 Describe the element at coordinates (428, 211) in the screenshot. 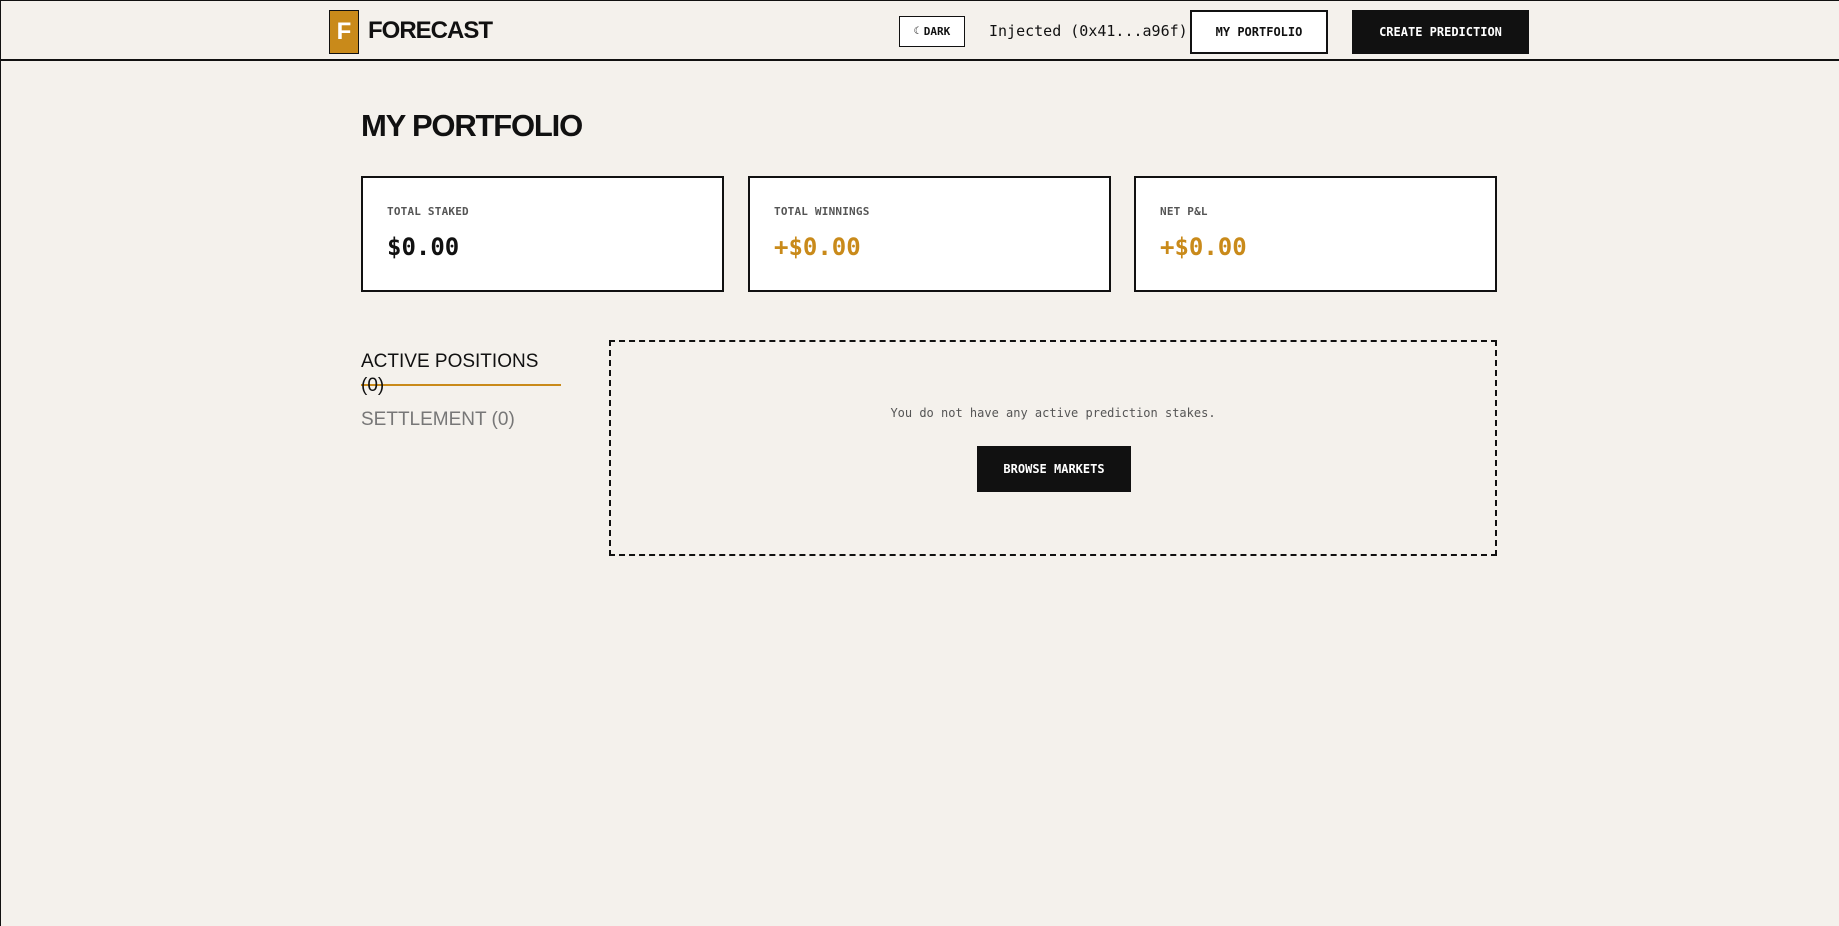

I see `stat-label: TOTAL STAKED` at that location.